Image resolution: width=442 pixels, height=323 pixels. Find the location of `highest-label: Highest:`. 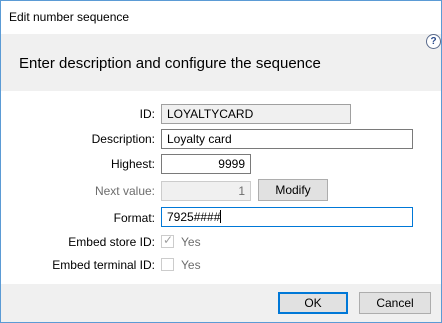

highest-label: Highest: is located at coordinates (132, 164).